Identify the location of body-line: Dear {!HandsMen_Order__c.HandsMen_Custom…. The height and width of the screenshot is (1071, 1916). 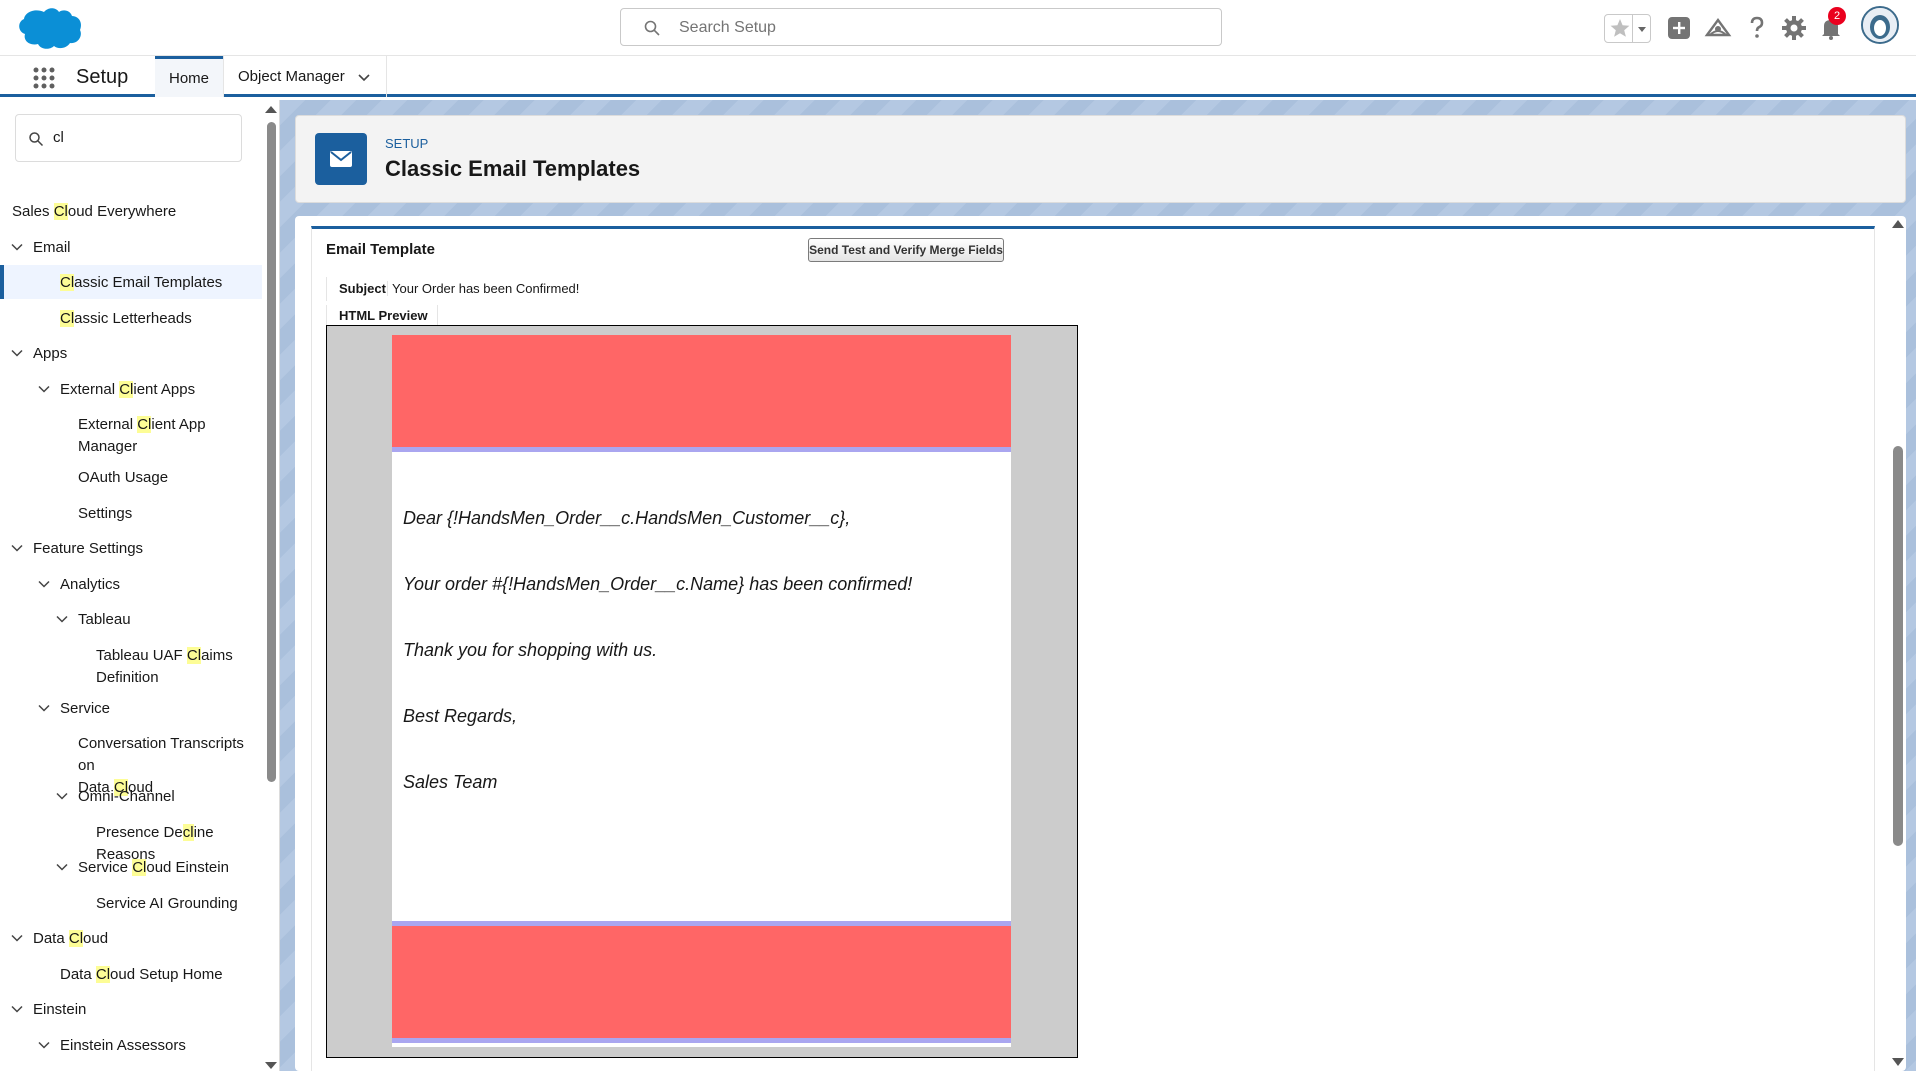
(627, 518).